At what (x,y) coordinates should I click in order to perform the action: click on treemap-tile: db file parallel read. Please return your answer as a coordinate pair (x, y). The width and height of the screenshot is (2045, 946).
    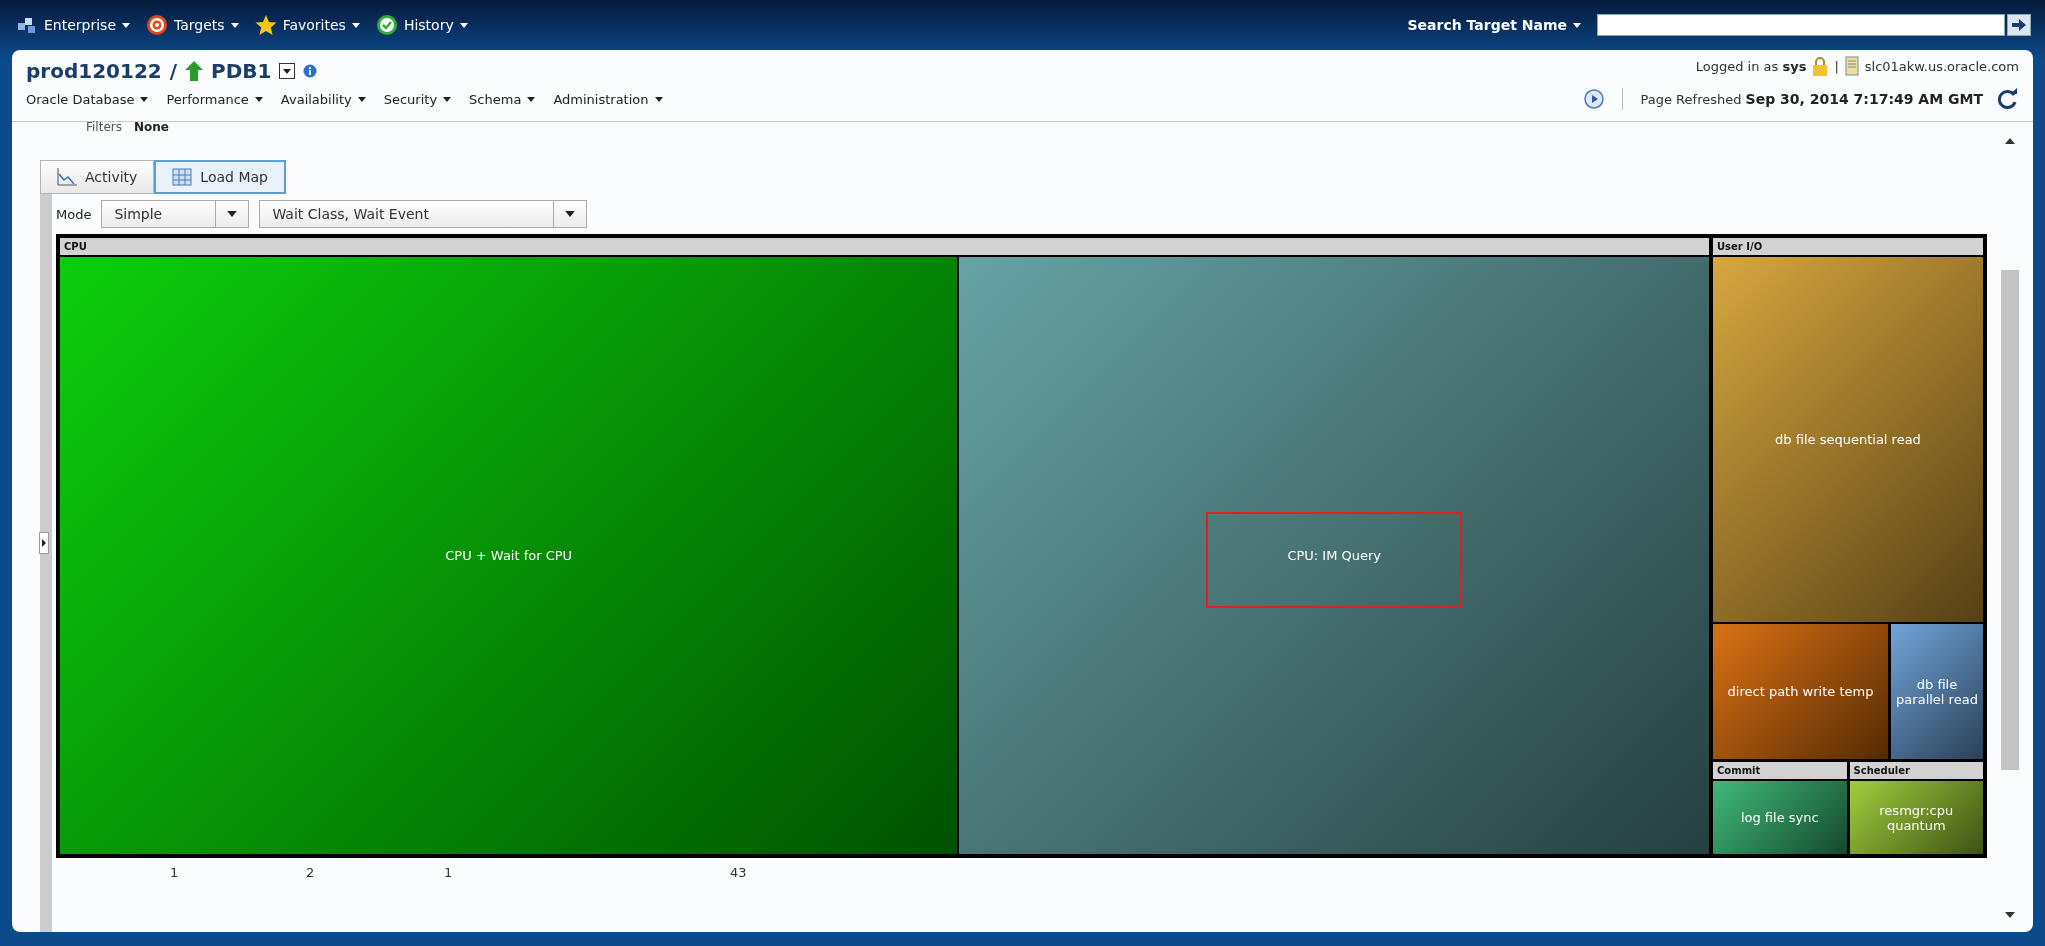
    Looking at the image, I should click on (1937, 691).